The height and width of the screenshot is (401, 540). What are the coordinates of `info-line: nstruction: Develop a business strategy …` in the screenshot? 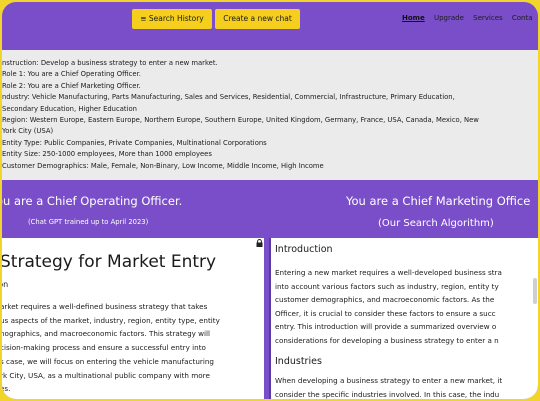 It's located at (110, 63).